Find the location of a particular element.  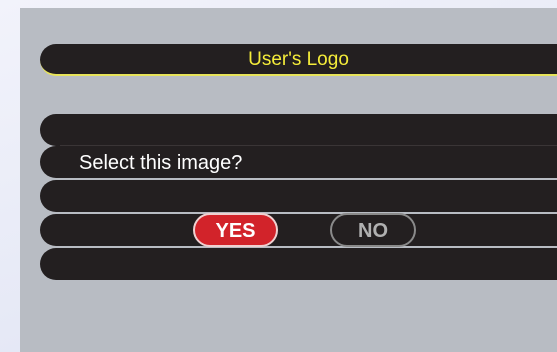

prompt-text: Select this image? is located at coordinates (161, 163).